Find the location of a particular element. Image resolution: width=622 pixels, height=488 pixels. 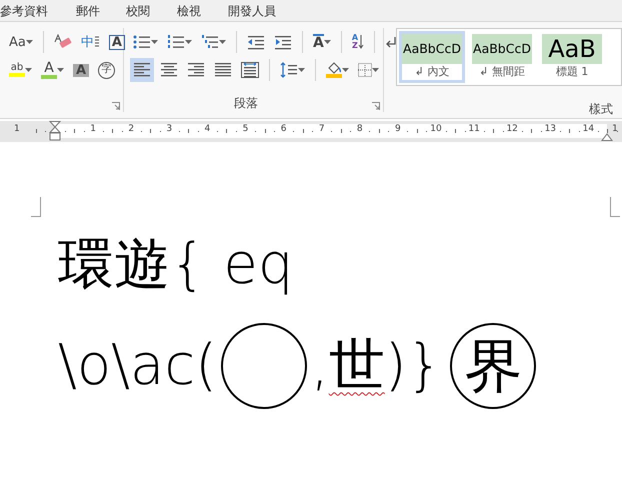

ruler-number: 5 is located at coordinates (245, 129).